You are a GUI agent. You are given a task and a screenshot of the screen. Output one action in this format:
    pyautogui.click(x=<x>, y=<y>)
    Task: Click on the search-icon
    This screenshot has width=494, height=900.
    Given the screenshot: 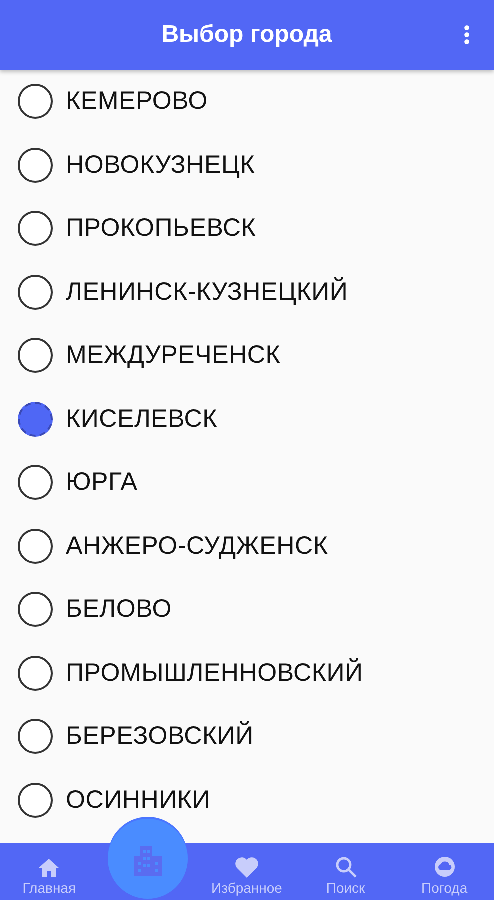 What is the action you would take?
    pyautogui.click(x=345, y=867)
    